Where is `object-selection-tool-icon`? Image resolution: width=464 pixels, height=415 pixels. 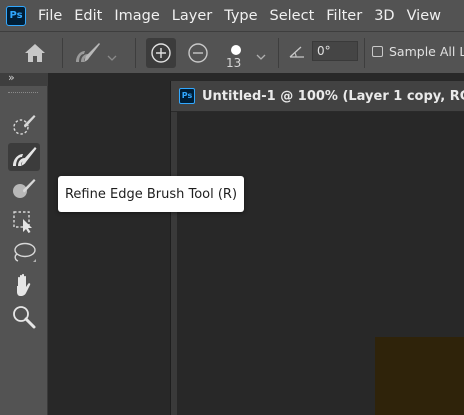
object-selection-tool-icon is located at coordinates (24, 221).